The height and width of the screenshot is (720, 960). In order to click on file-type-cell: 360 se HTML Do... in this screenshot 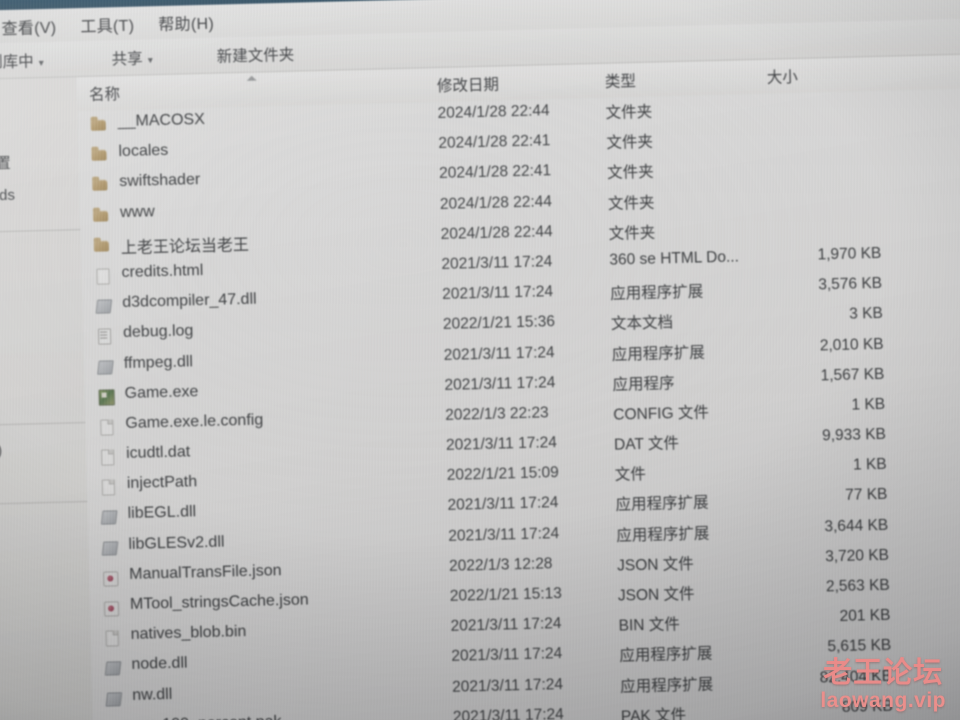, I will do `click(674, 258)`.